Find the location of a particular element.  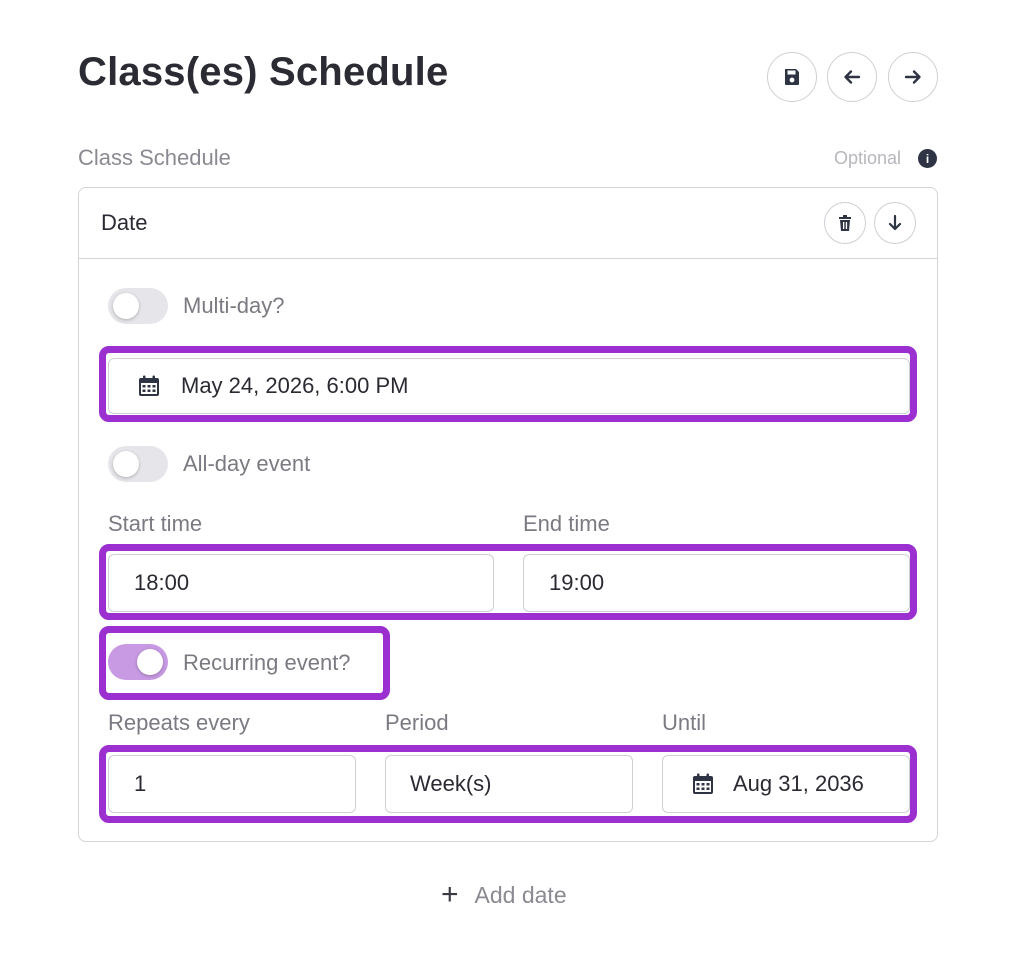

repeats-every-value: 1 is located at coordinates (140, 783).